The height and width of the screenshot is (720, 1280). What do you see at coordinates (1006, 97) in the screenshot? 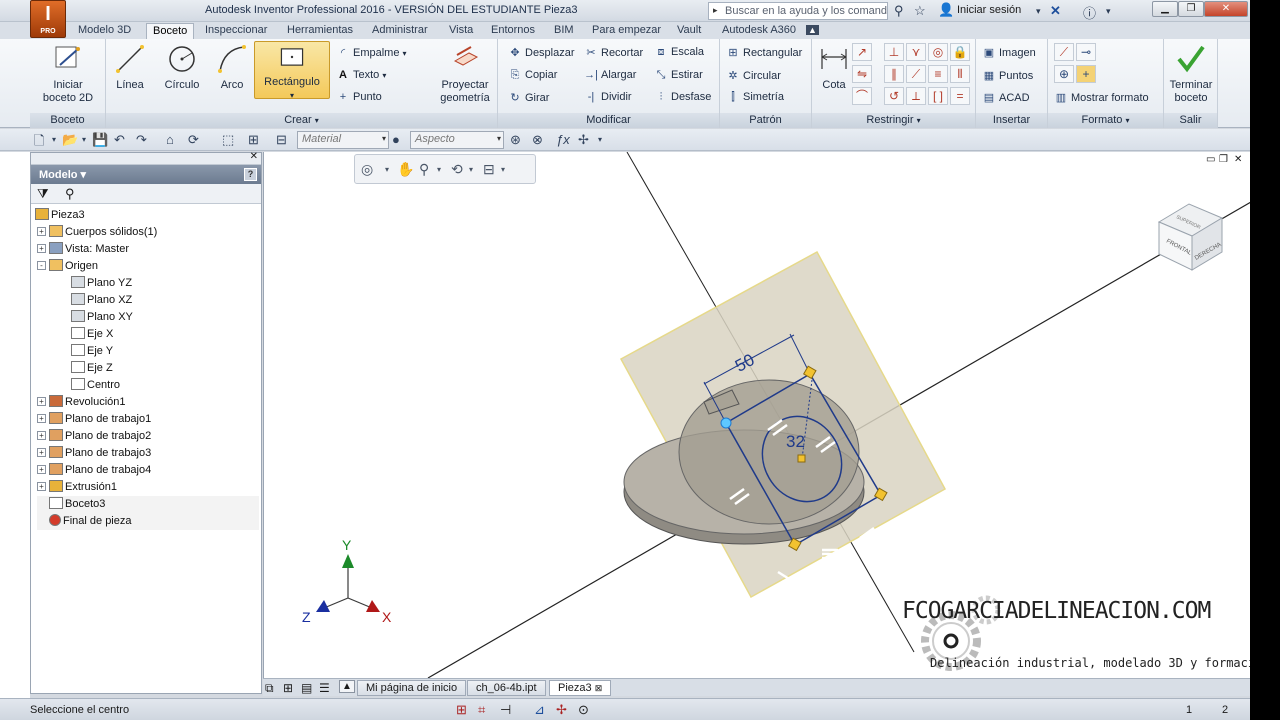
I see `insert-acad-button: ▤ ACAD` at bounding box center [1006, 97].